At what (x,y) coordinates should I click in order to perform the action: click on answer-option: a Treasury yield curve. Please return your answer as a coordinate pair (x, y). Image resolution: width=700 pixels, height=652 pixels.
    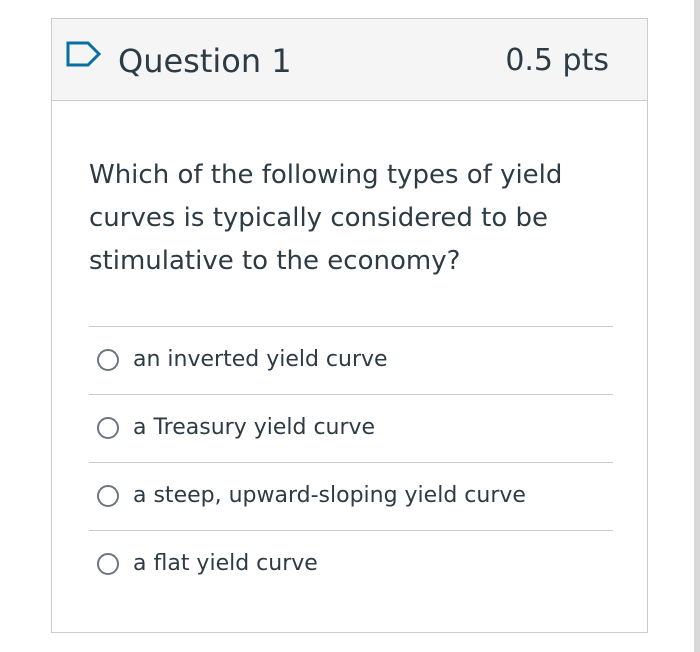
    Looking at the image, I should click on (351, 428).